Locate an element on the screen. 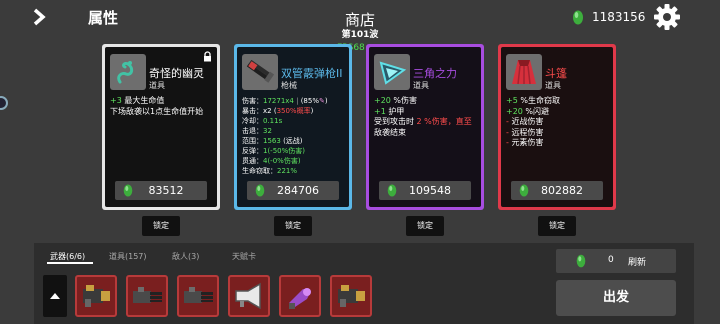 This screenshot has height=324, width=720. triangle-icon is located at coordinates (392, 72).